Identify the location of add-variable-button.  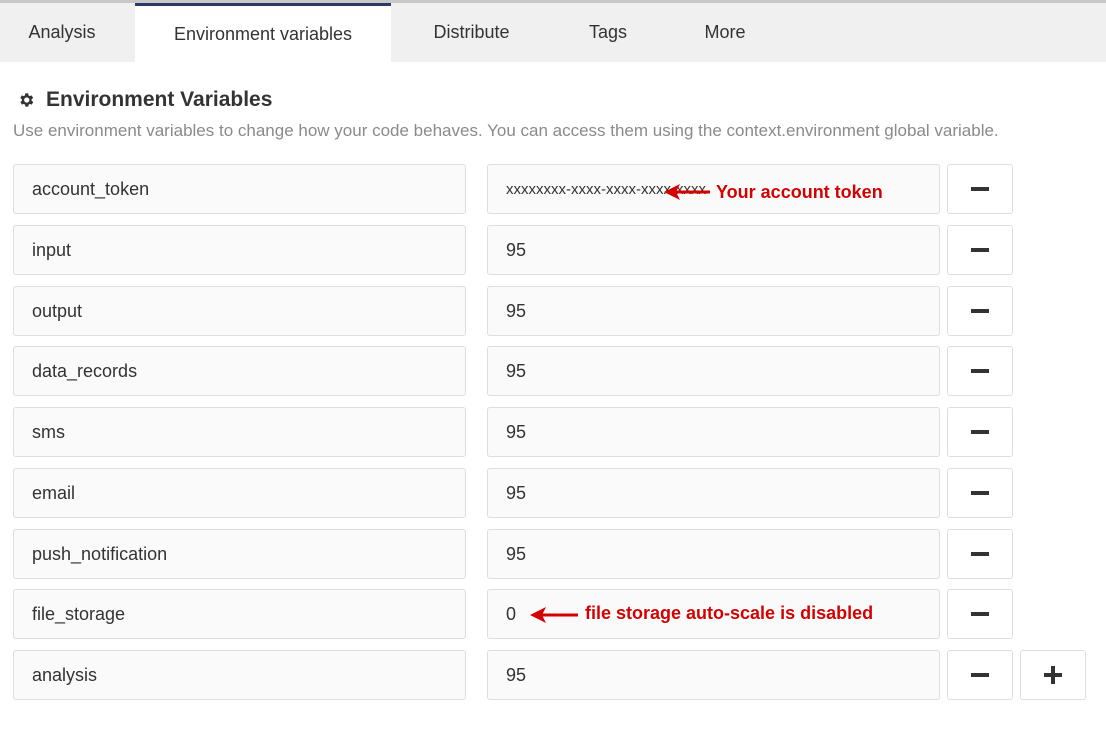
(1053, 675).